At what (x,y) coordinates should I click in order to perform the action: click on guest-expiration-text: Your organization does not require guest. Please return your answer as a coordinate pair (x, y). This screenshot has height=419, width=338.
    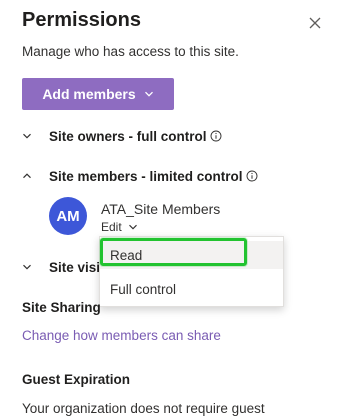
    Looking at the image, I should click on (143, 408).